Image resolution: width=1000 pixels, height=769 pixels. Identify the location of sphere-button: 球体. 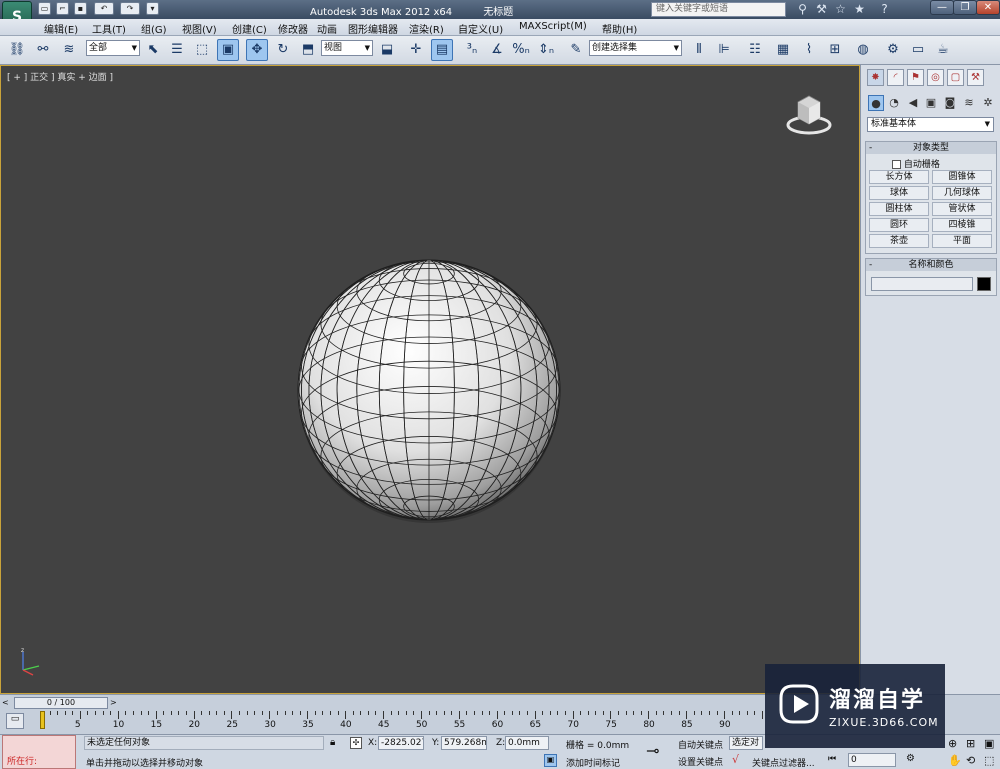
(899, 193).